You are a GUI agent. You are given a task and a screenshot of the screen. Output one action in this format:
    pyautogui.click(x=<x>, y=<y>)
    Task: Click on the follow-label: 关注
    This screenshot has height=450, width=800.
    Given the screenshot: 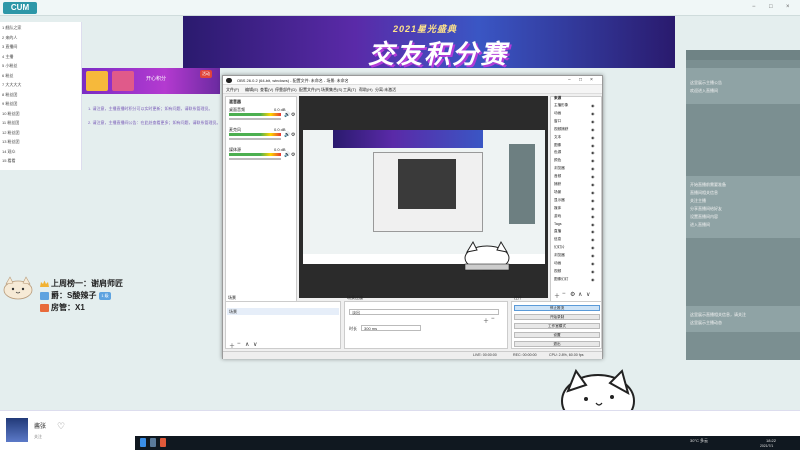 What is the action you would take?
    pyautogui.click(x=38, y=437)
    